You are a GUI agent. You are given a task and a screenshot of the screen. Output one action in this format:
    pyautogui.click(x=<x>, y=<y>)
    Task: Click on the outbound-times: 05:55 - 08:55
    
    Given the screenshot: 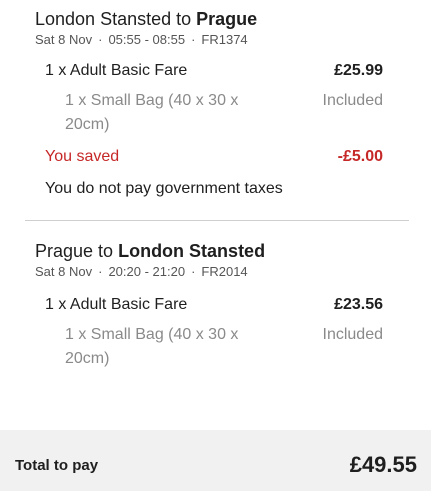 What is the action you would take?
    pyautogui.click(x=147, y=39)
    